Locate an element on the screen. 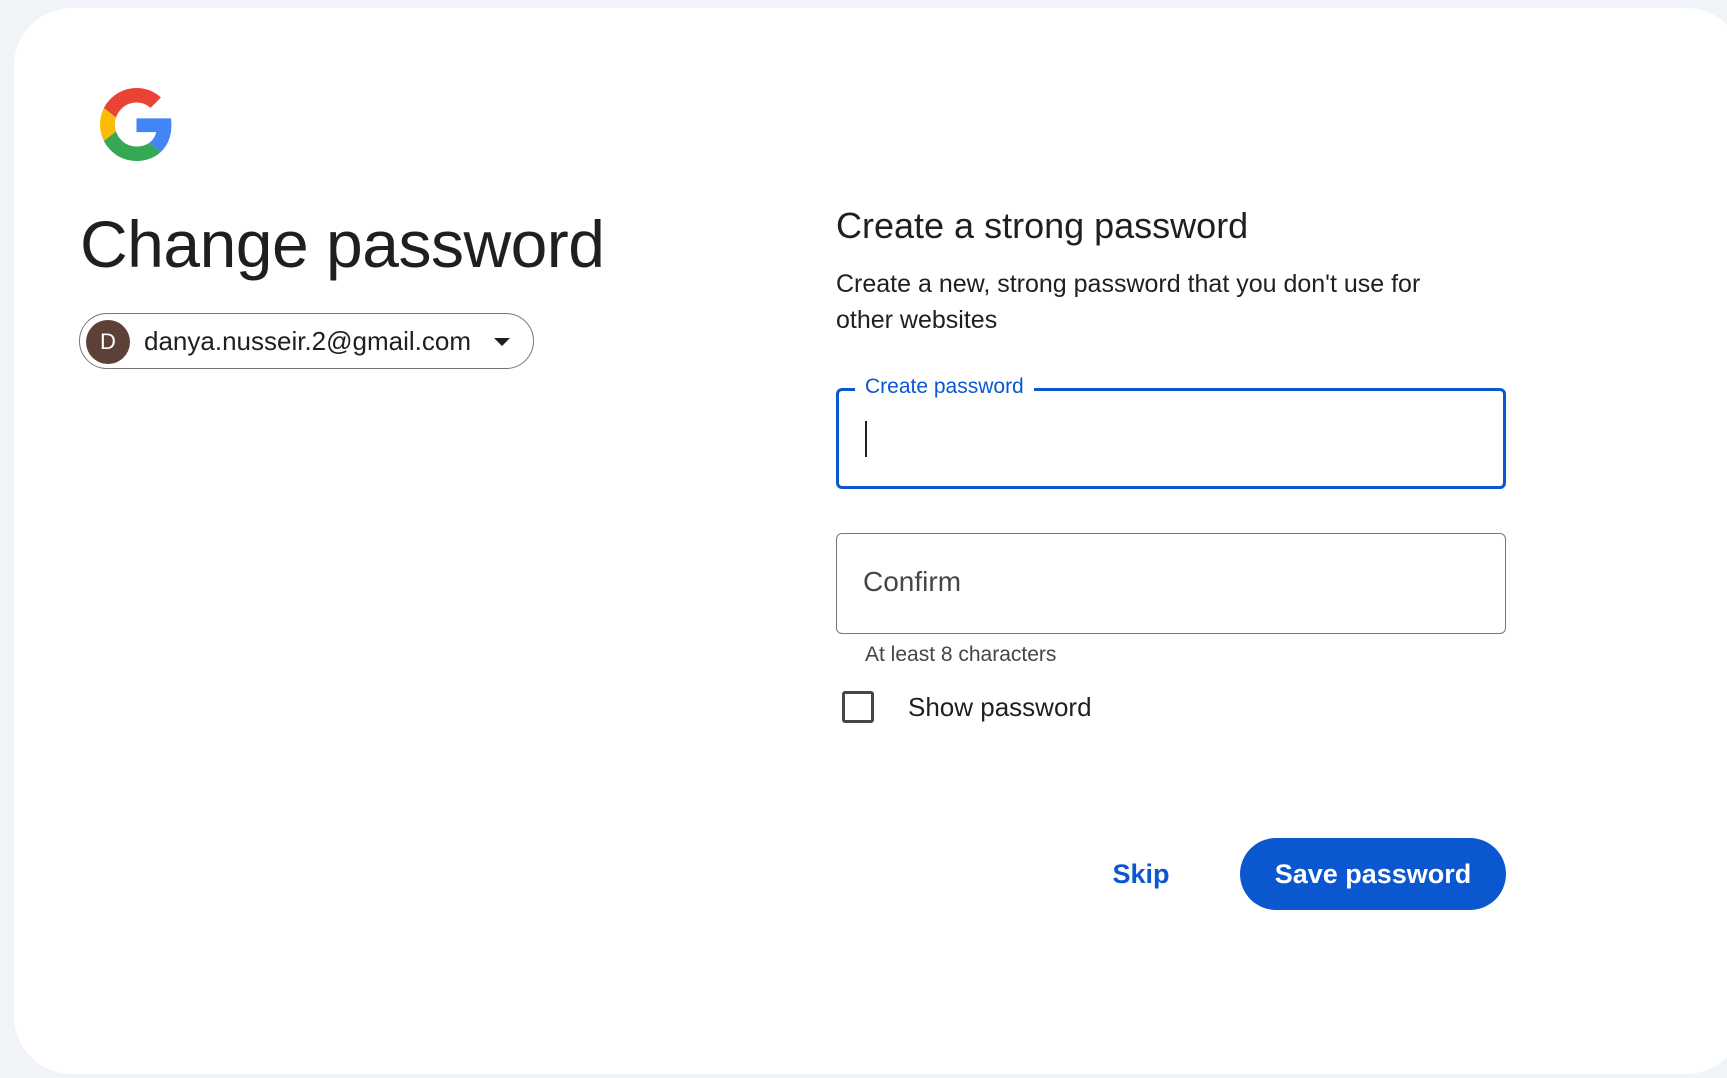 The height and width of the screenshot is (1078, 1727). create-password-label: Create password is located at coordinates (944, 387).